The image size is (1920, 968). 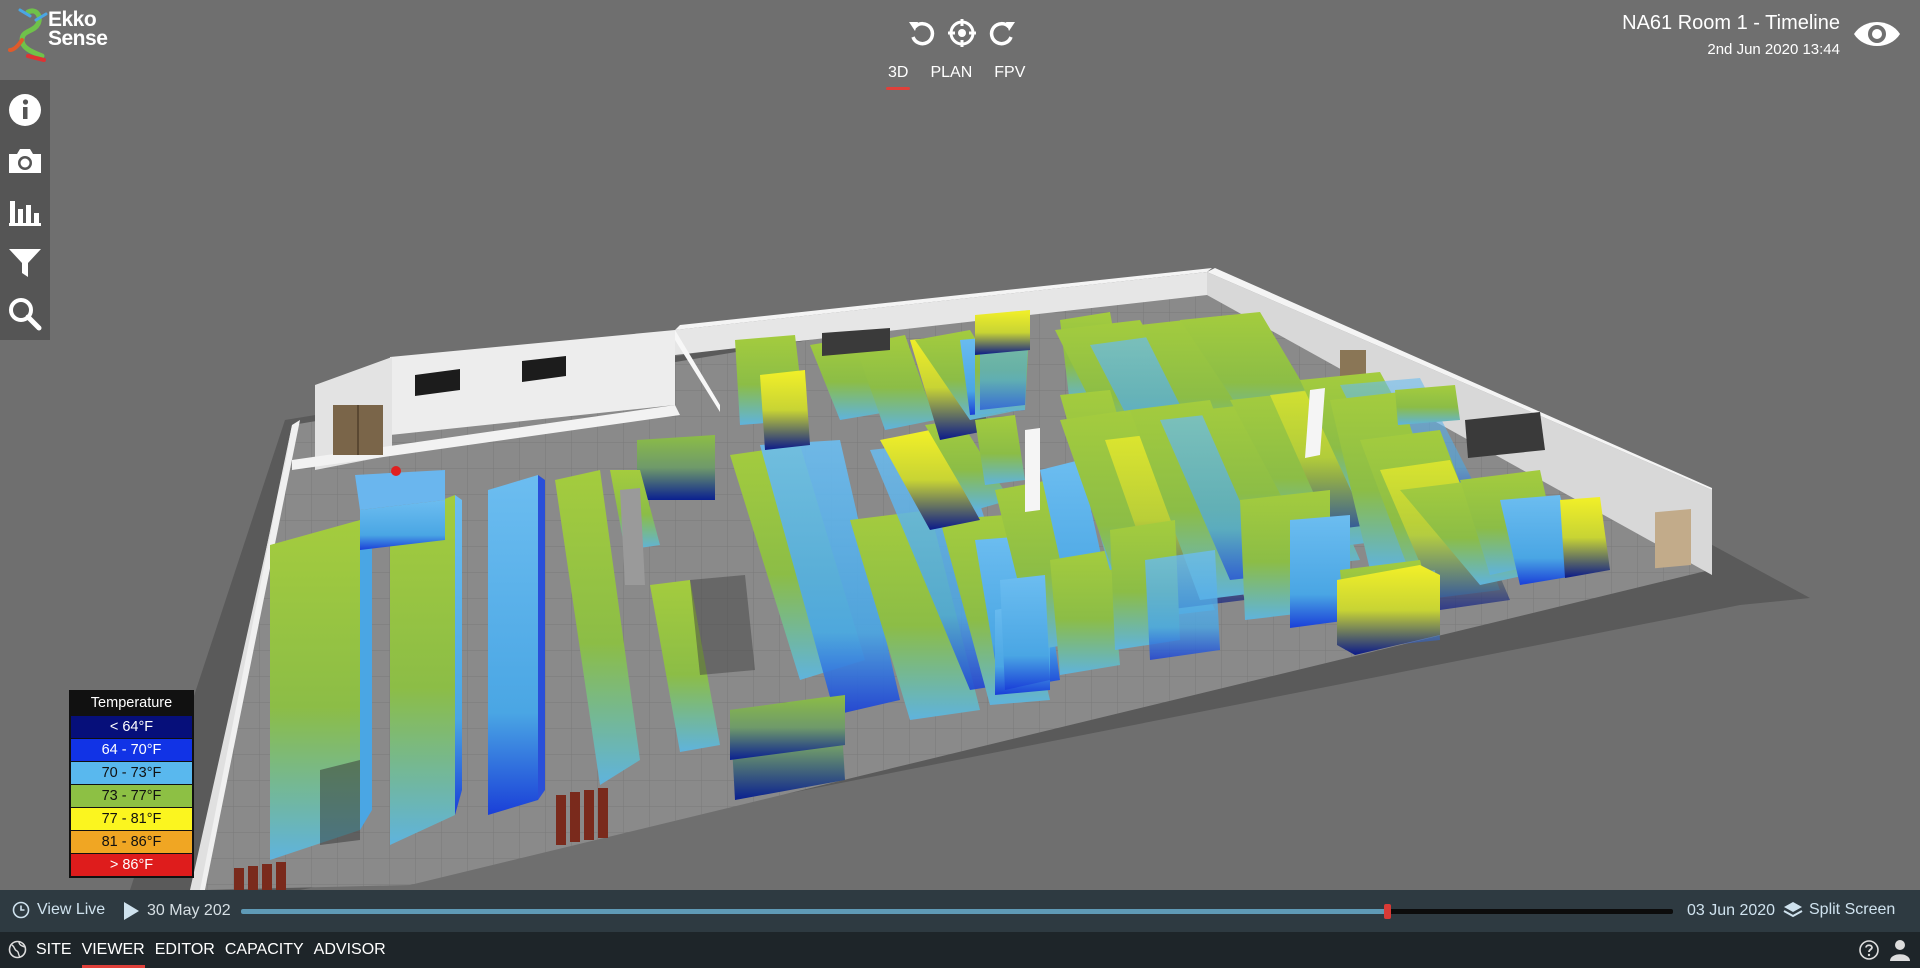 I want to click on rotate-right-icon, so click(x=1002, y=33).